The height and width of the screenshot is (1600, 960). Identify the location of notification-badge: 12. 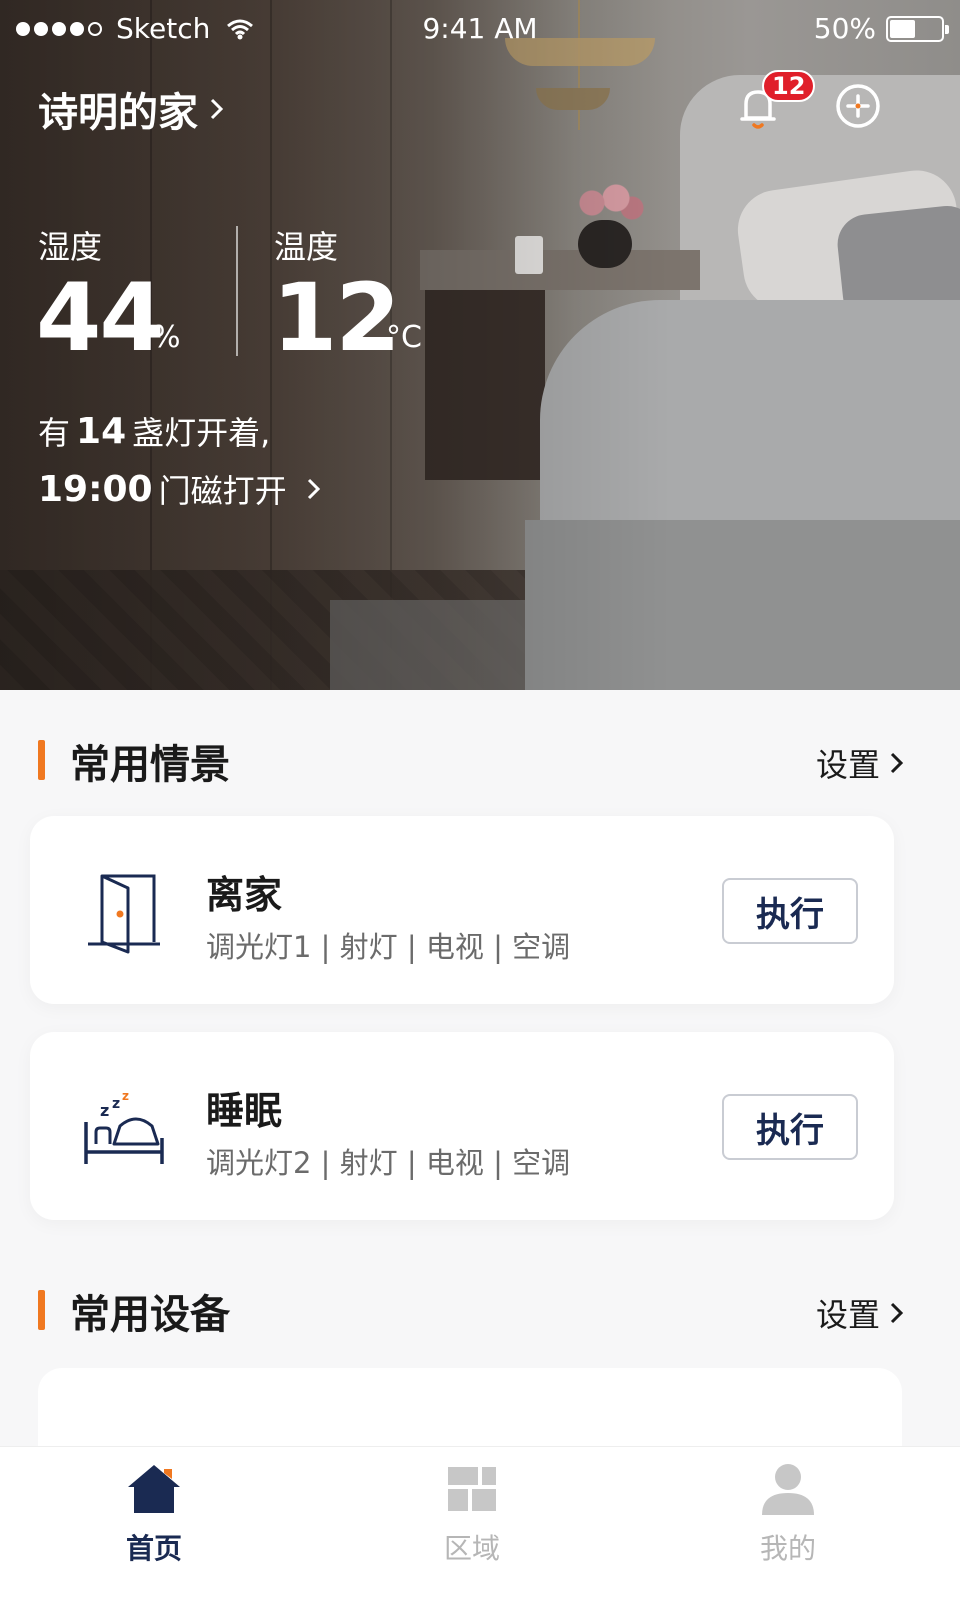
(789, 86).